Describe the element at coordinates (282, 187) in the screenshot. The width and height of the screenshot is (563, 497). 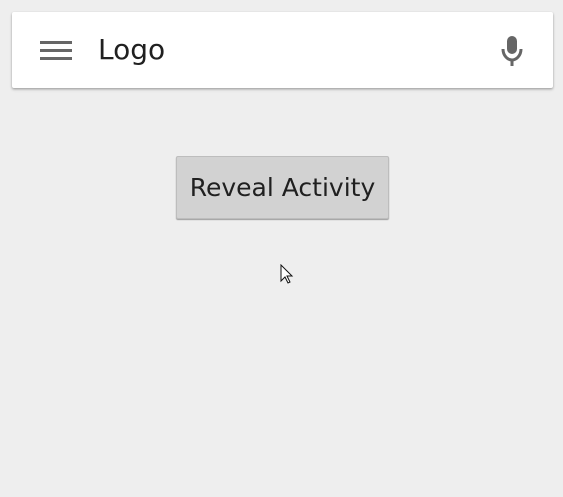
I see `reveal-activity-button: Reveal Activity` at that location.